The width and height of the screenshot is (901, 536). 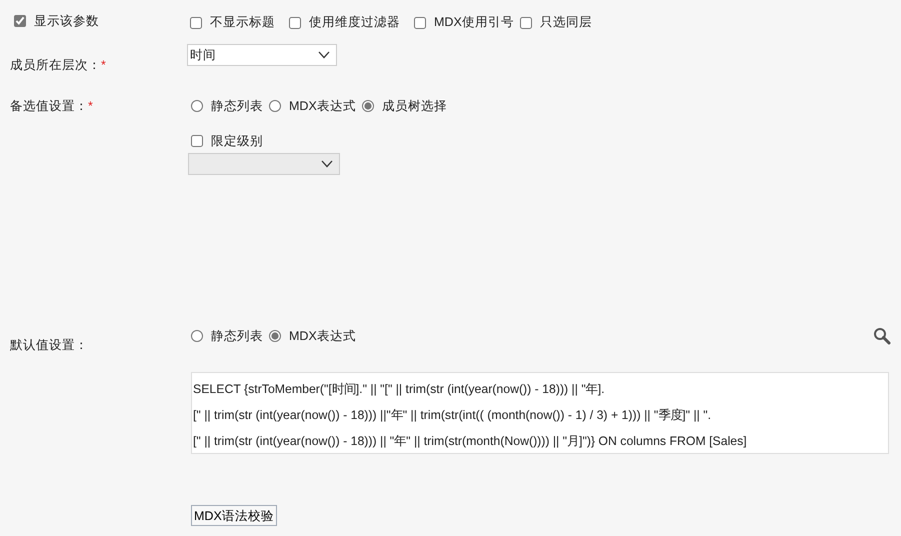 What do you see at coordinates (242, 23) in the screenshot?
I see `checkbox-label: 不显示标题` at bounding box center [242, 23].